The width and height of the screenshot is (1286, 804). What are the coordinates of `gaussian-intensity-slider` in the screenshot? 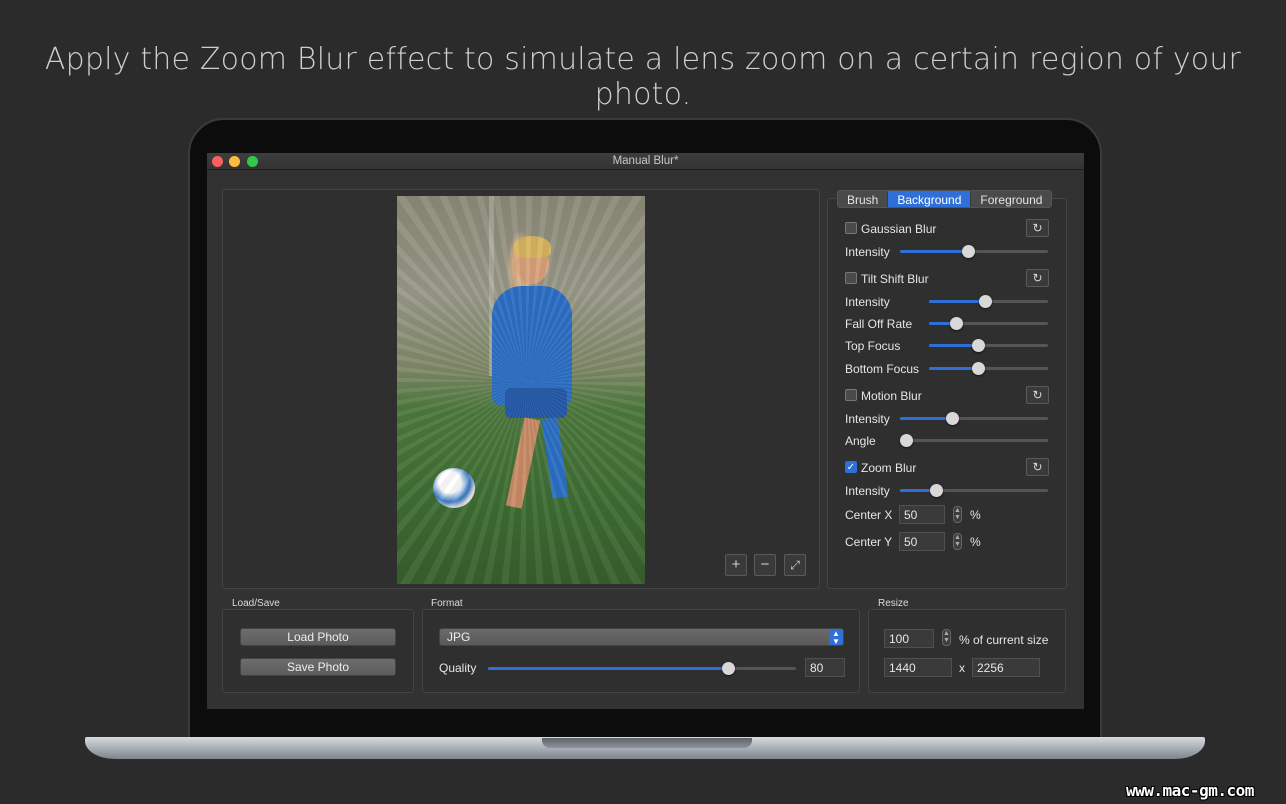 It's located at (974, 251).